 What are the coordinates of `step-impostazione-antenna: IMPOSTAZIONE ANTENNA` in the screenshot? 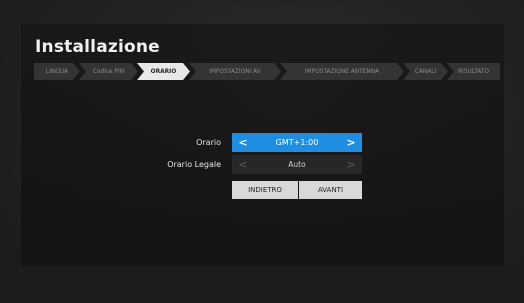 It's located at (342, 71).